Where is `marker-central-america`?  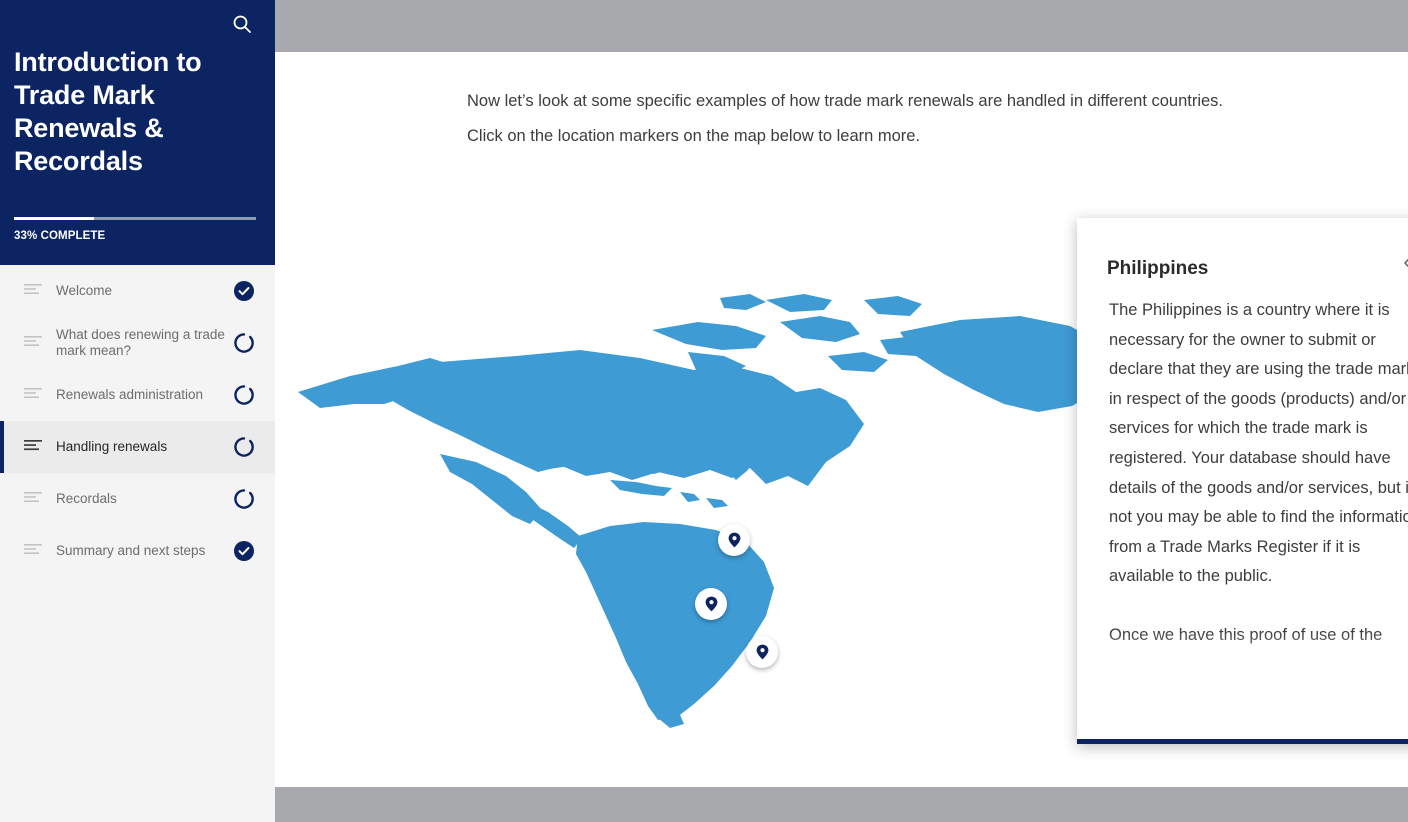
marker-central-america is located at coordinates (762, 652).